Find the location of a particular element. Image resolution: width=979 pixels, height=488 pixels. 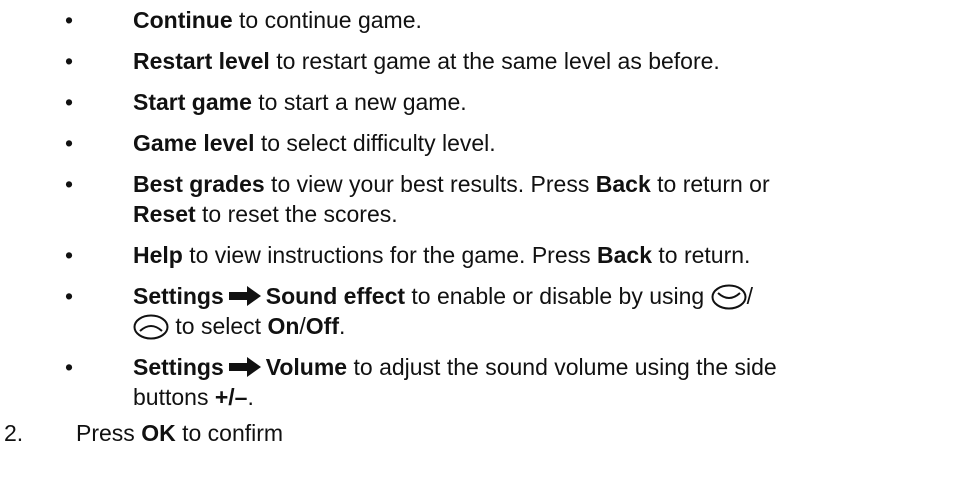

off-label: Off is located at coordinates (322, 326).